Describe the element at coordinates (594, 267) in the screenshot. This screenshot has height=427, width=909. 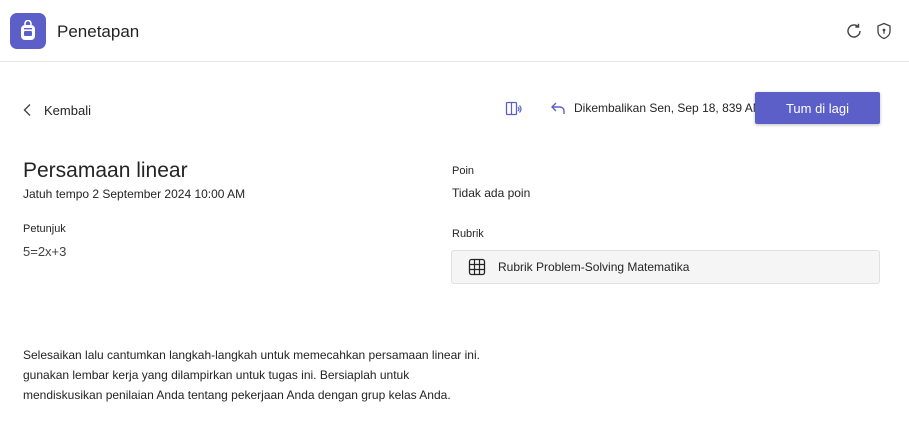
I see `rubric-name: Rubrik Problem-Solving Matematika` at that location.